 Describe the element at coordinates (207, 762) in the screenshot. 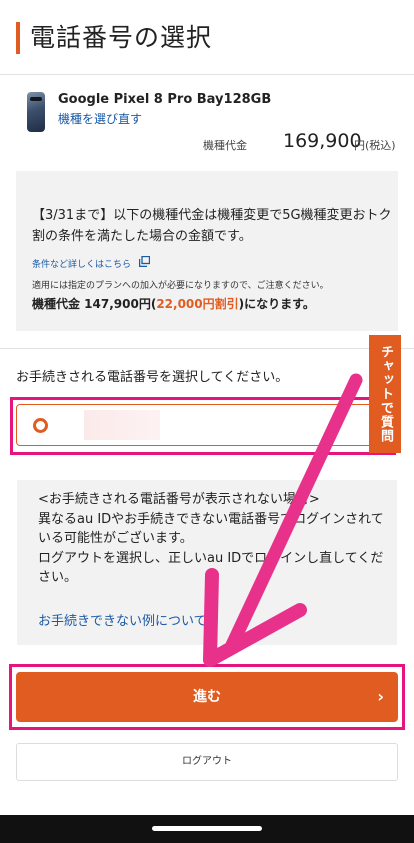

I see `logout-button: ログアウト` at that location.